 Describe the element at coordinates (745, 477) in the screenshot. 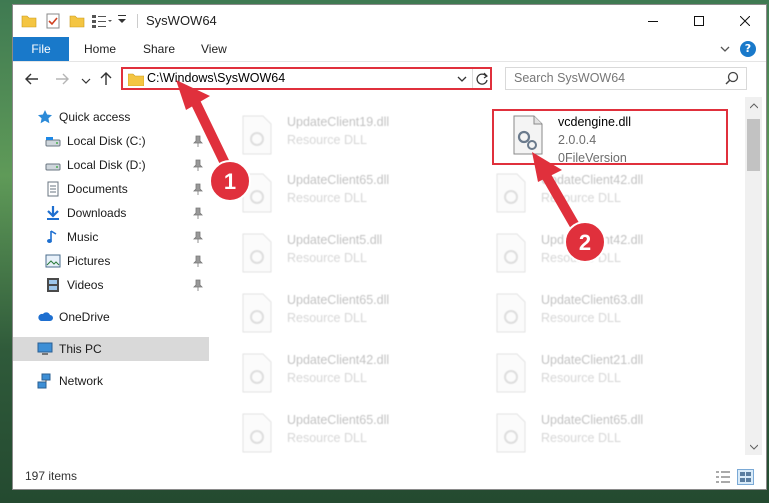

I see `large-icons-view-icon` at that location.